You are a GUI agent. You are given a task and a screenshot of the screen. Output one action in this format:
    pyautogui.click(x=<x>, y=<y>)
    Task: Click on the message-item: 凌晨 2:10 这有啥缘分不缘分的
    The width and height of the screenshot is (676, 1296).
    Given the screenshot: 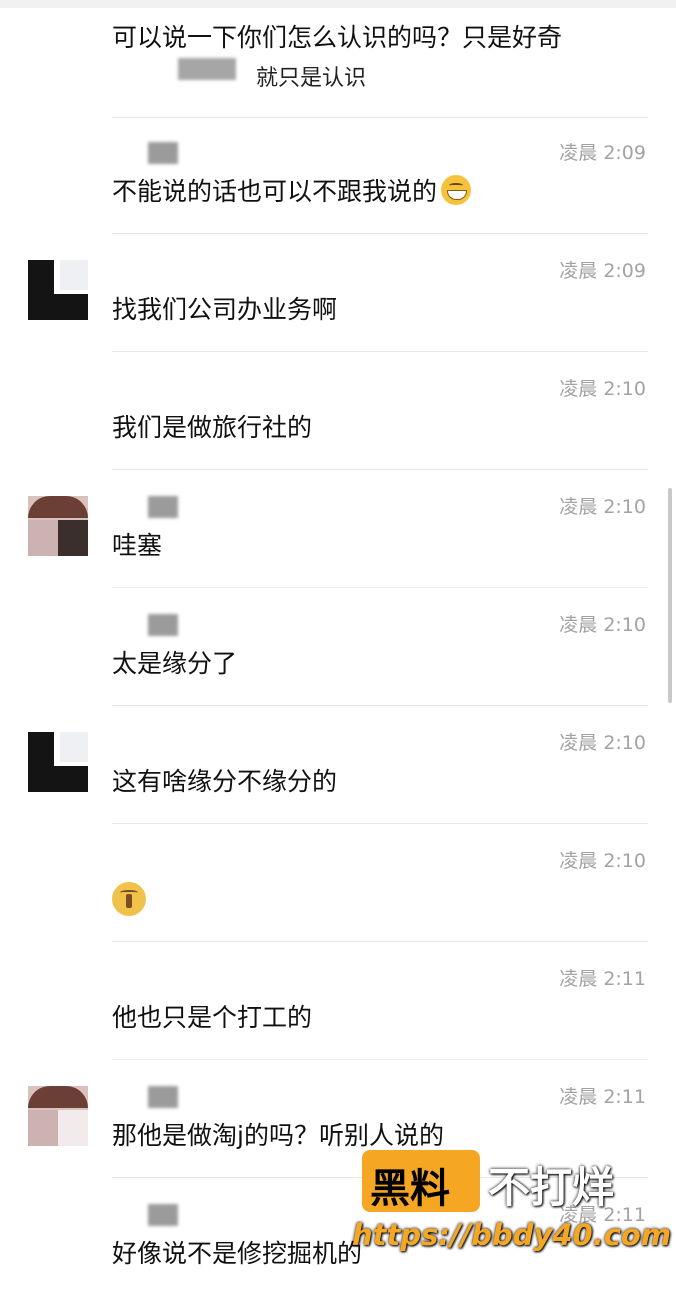 What is the action you would take?
    pyautogui.click(x=338, y=765)
    